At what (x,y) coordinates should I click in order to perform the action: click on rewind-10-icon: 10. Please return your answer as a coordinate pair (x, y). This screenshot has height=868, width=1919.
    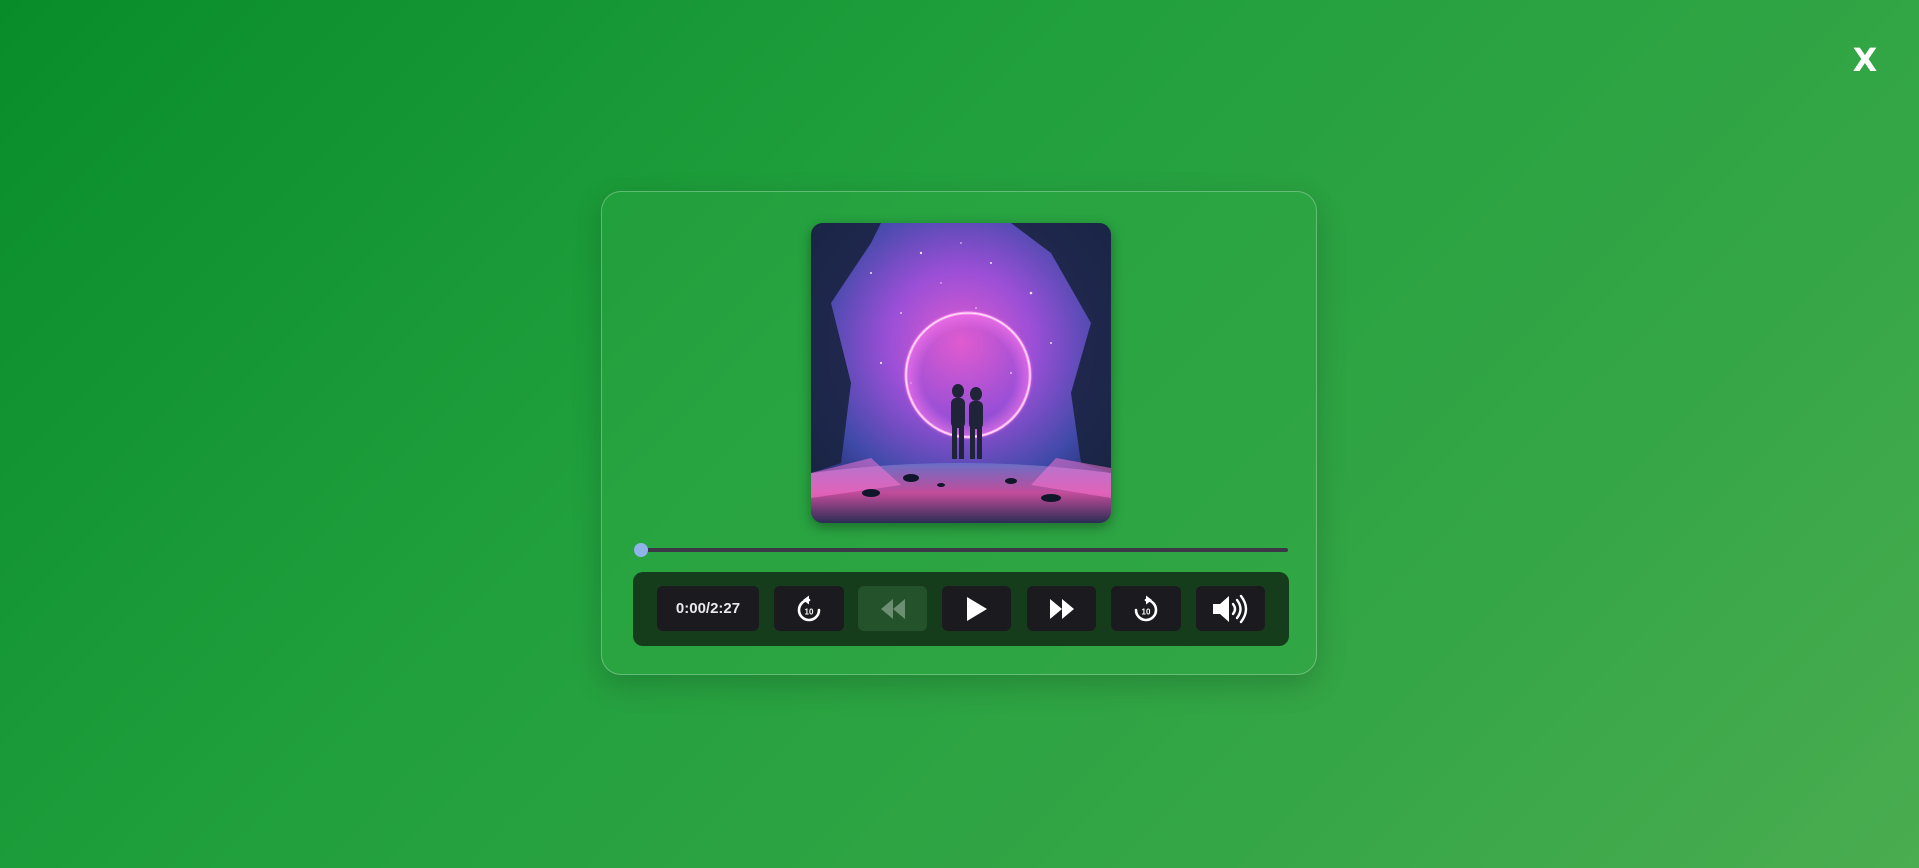
    Looking at the image, I should click on (809, 608).